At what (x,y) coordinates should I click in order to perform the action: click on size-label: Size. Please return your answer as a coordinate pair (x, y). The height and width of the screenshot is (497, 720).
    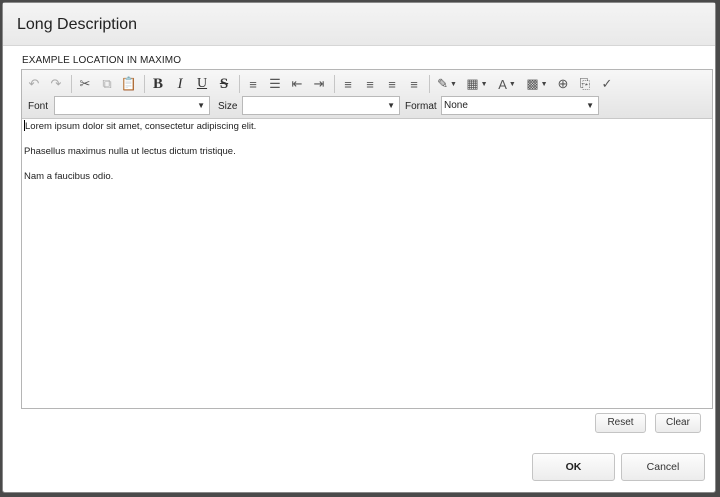
    Looking at the image, I should click on (228, 106).